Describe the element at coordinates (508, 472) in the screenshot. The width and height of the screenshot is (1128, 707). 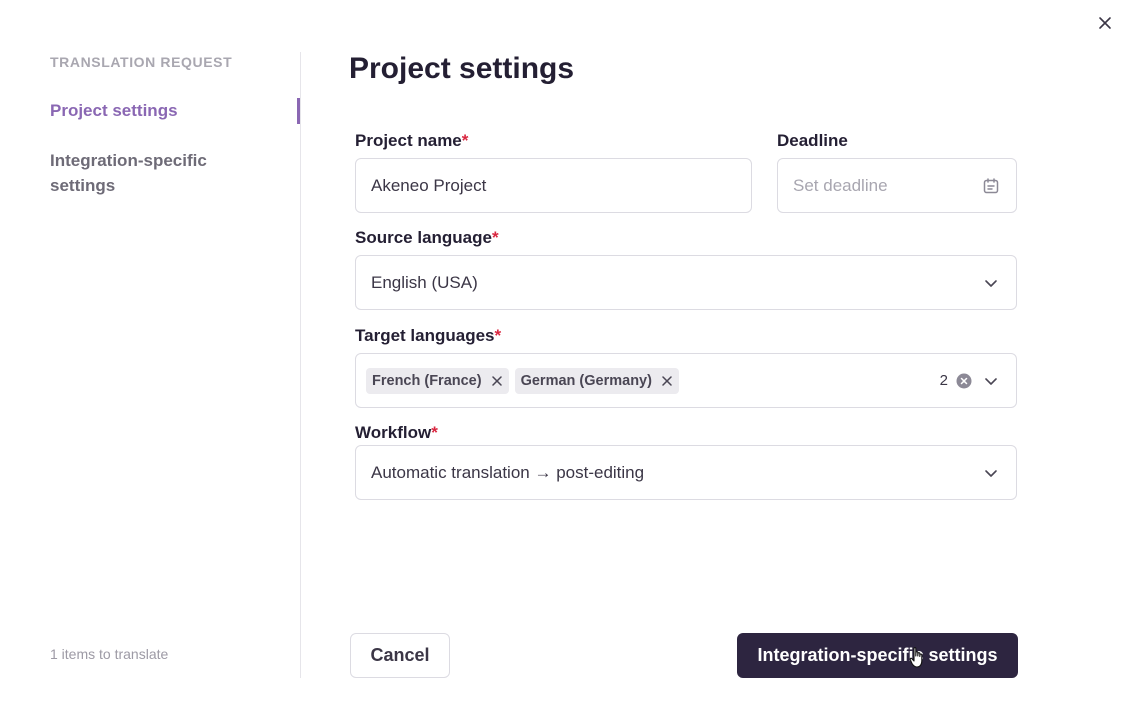
I see `workflow-value: Automatic translation → post-editing` at that location.